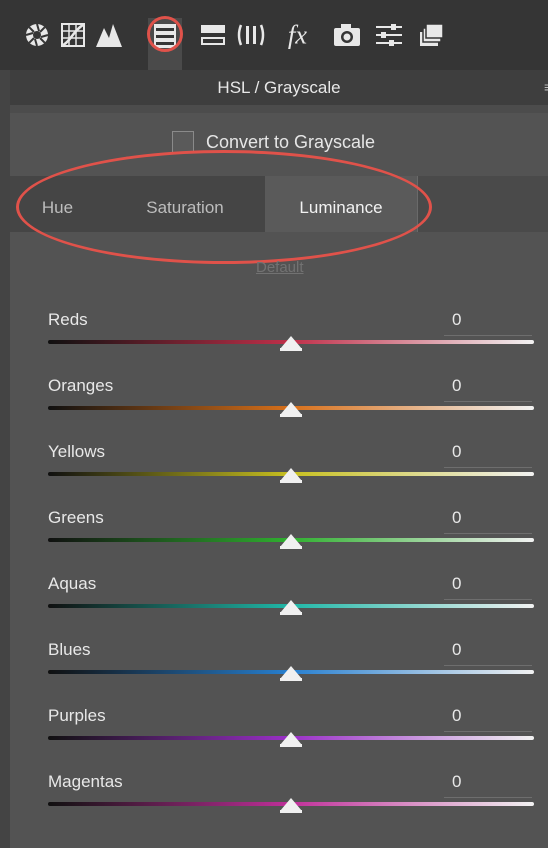 This screenshot has height=848, width=548. Describe the element at coordinates (280, 267) in the screenshot. I see `default-link: Default` at that location.